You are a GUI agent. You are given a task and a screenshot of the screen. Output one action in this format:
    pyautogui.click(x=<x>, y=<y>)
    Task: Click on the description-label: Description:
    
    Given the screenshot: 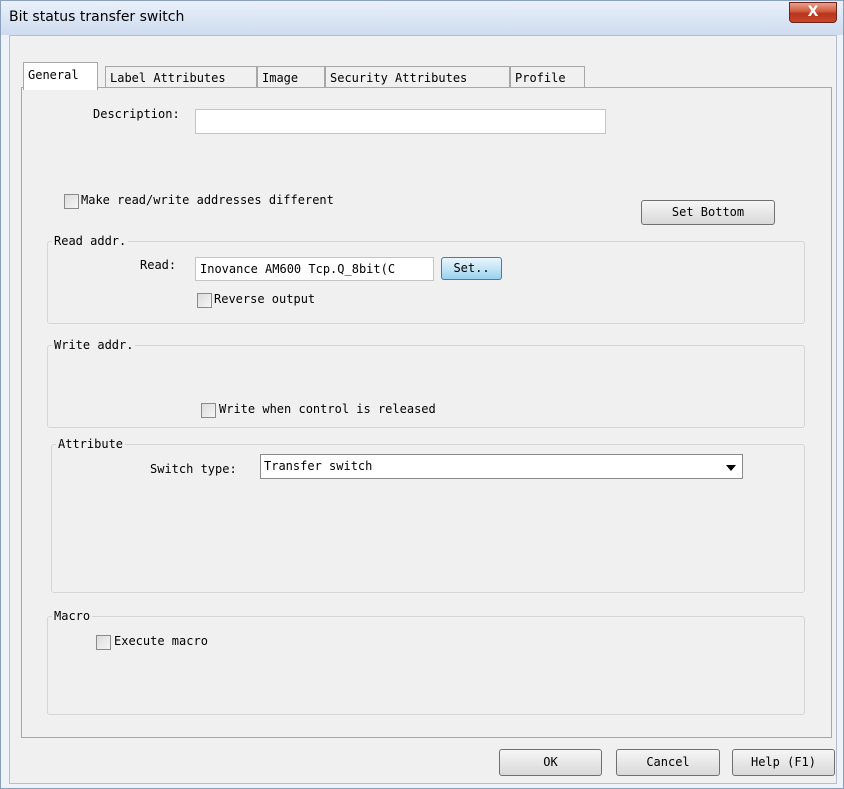 What is the action you would take?
    pyautogui.click(x=136, y=114)
    